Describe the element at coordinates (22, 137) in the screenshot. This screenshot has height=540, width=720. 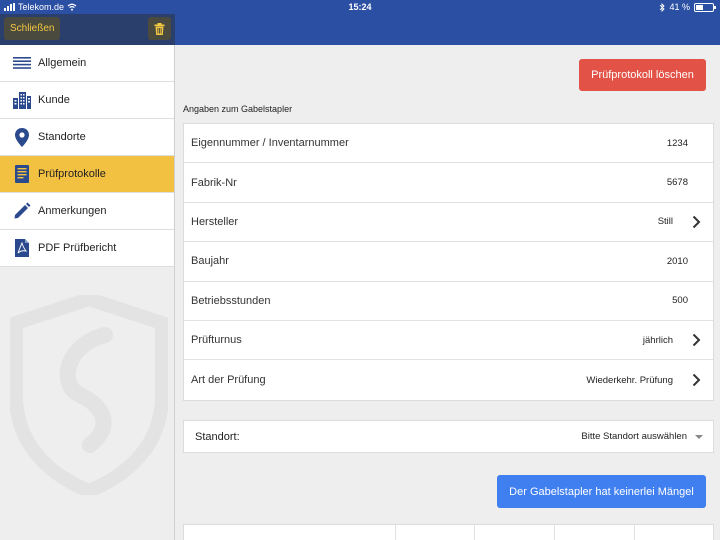
I see `location-pin-icon` at that location.